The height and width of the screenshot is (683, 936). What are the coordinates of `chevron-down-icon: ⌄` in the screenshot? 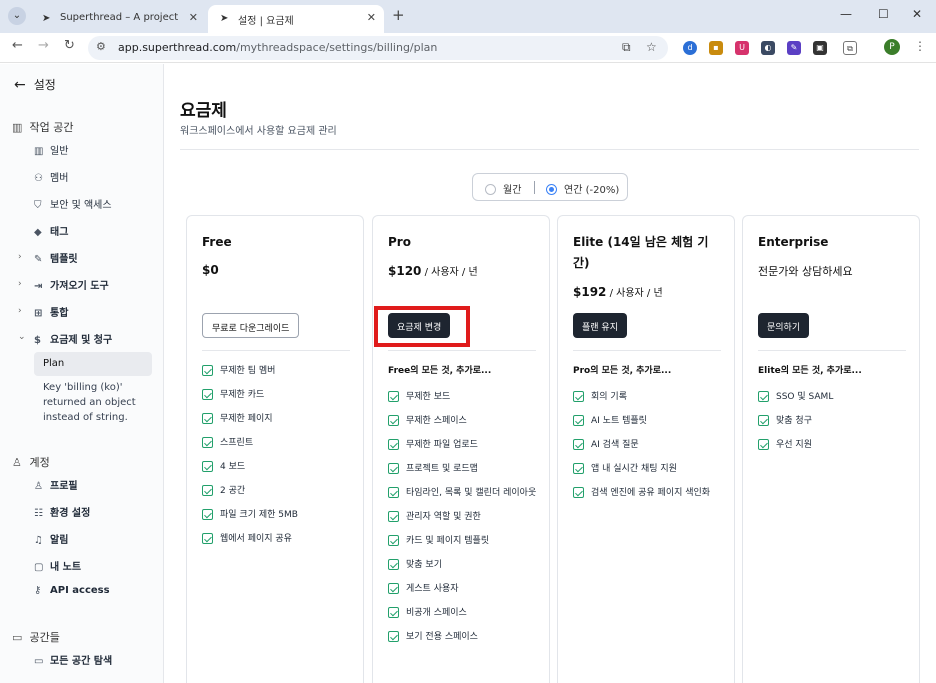 It's located at (22, 337).